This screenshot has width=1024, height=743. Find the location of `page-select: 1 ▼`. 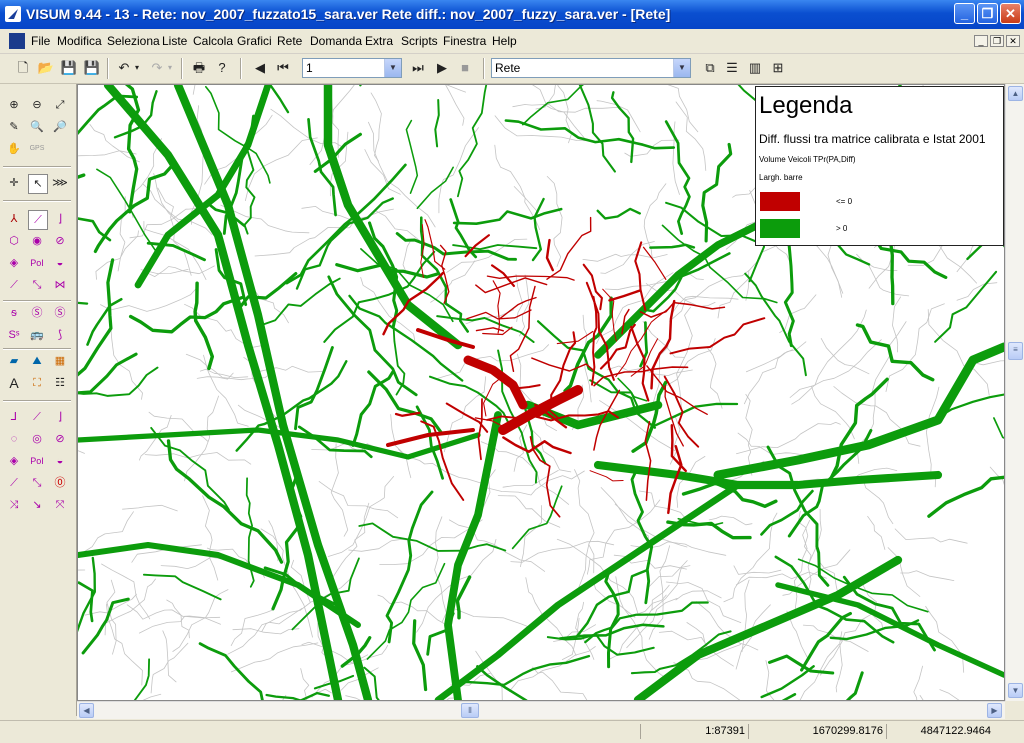

page-select: 1 ▼ is located at coordinates (352, 68).